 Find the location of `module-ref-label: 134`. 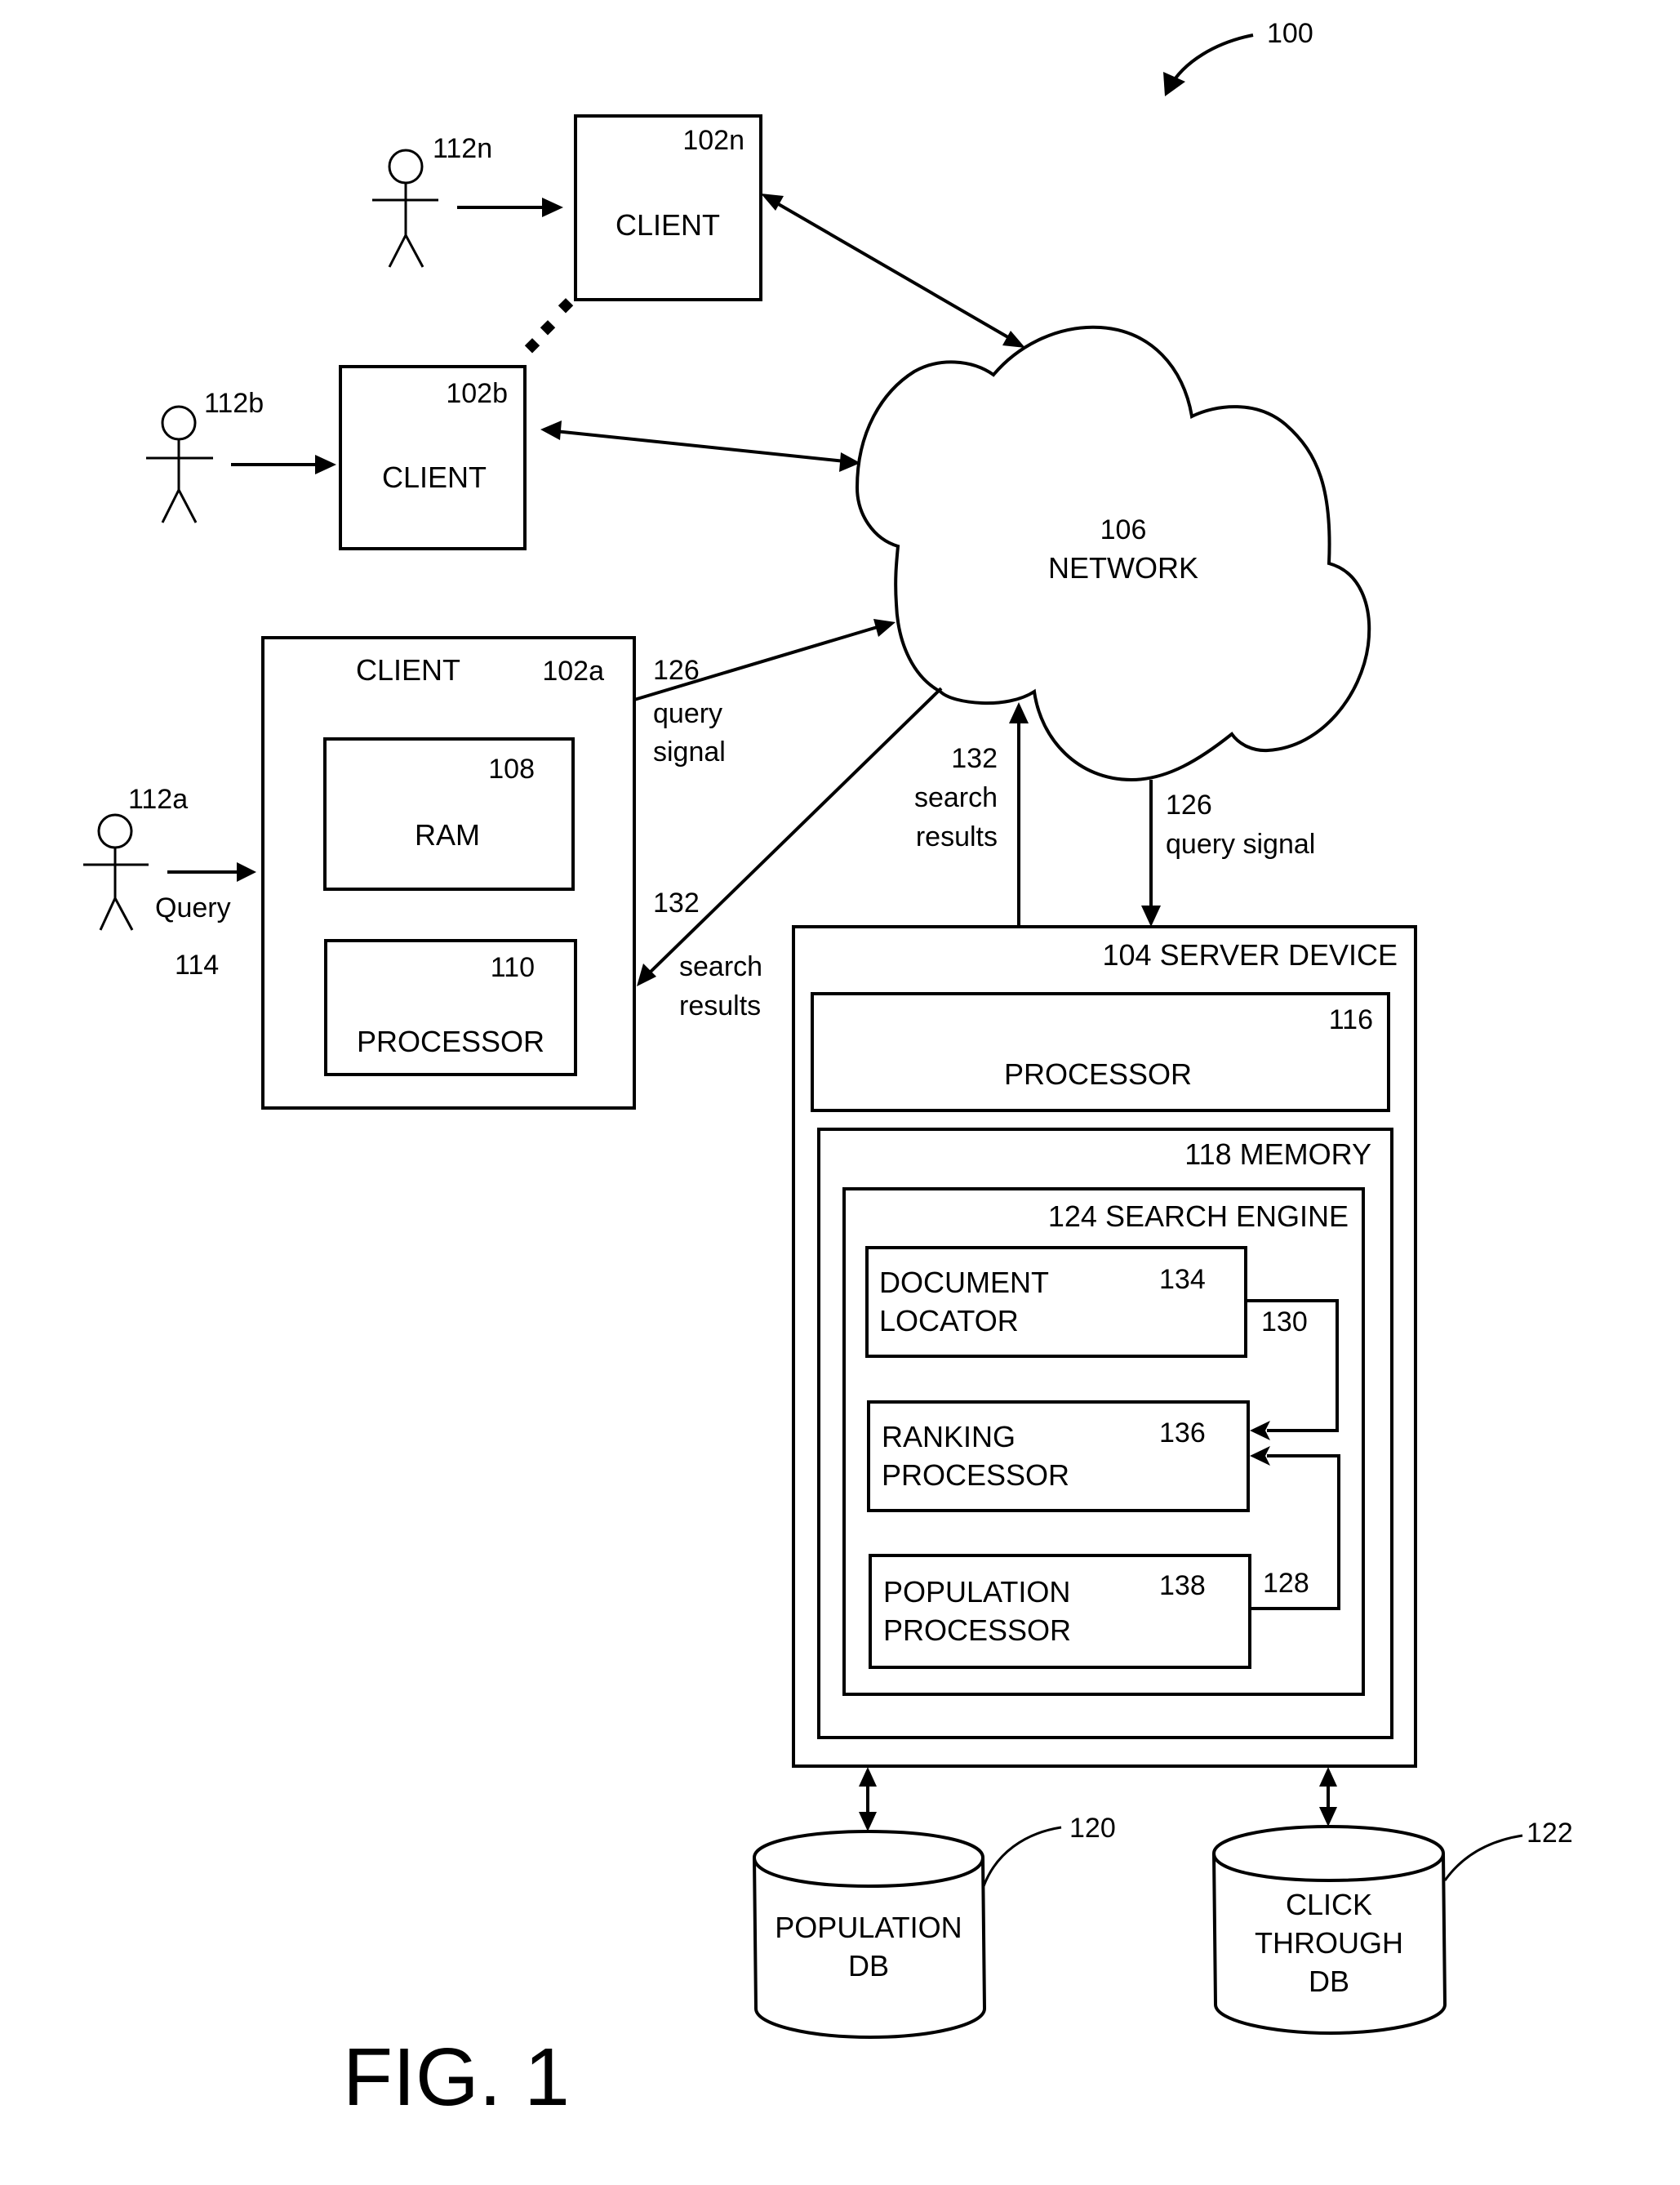

module-ref-label: 134 is located at coordinates (1182, 1279).